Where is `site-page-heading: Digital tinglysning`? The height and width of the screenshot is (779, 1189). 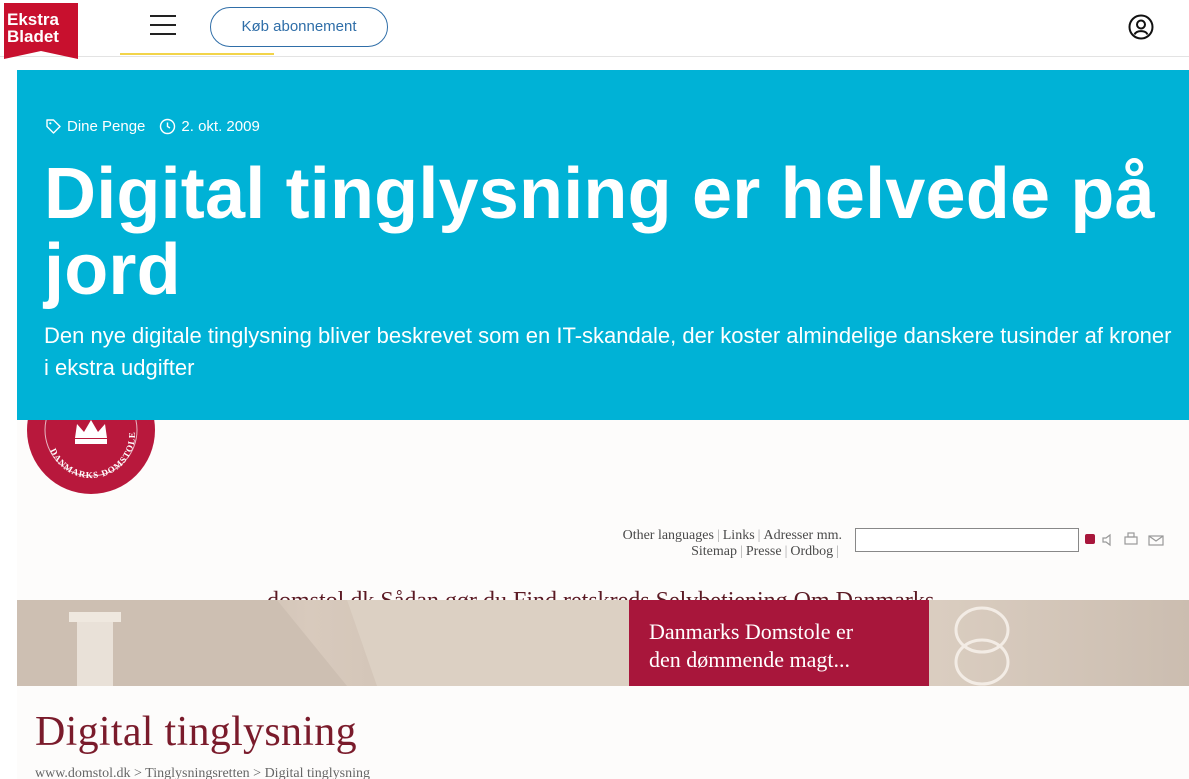 site-page-heading: Digital tinglysning is located at coordinates (196, 732).